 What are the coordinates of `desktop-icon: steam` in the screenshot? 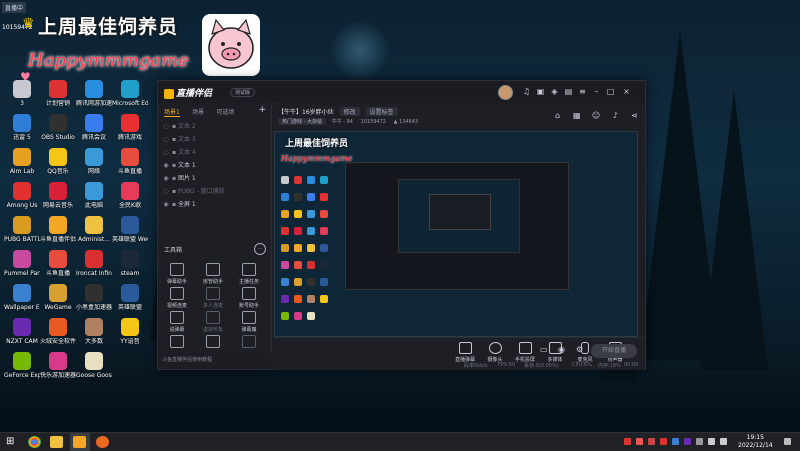 It's located at (130, 263).